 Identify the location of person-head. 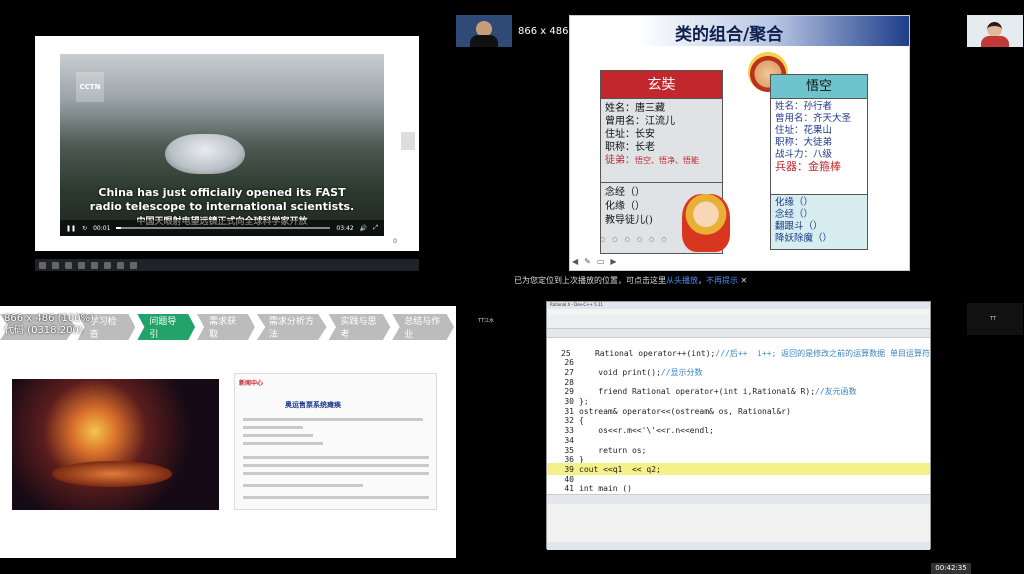
(994, 29).